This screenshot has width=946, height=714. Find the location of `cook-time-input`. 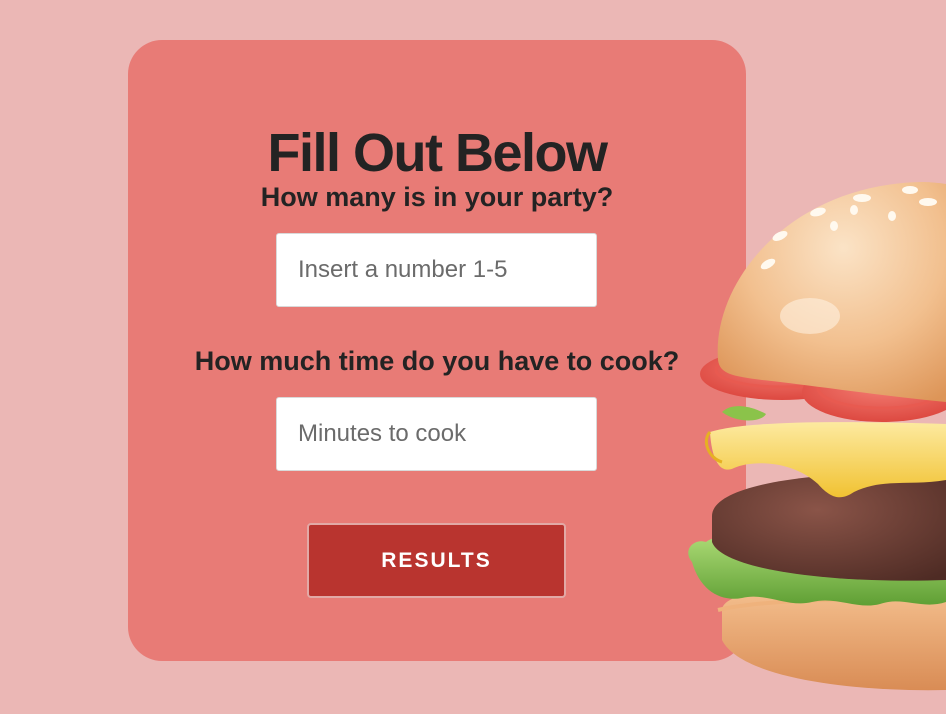

cook-time-input is located at coordinates (436, 434).